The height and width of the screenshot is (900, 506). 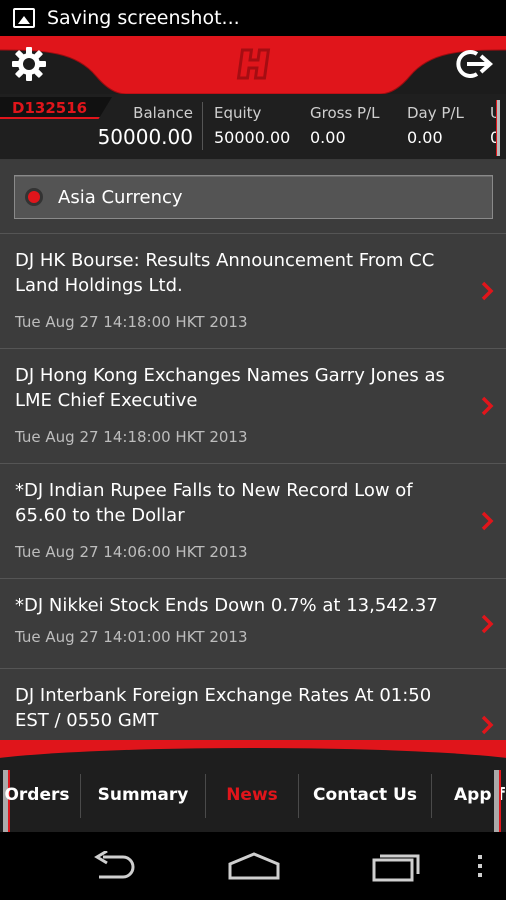 What do you see at coordinates (202, 126) in the screenshot?
I see `divider` at bounding box center [202, 126].